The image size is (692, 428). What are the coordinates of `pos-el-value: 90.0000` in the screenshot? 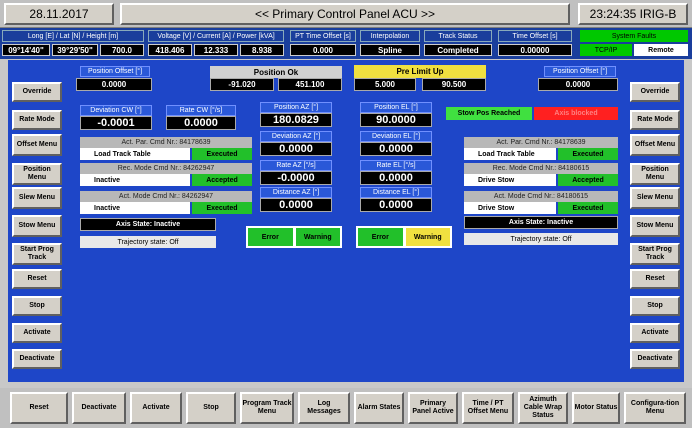 It's located at (396, 120).